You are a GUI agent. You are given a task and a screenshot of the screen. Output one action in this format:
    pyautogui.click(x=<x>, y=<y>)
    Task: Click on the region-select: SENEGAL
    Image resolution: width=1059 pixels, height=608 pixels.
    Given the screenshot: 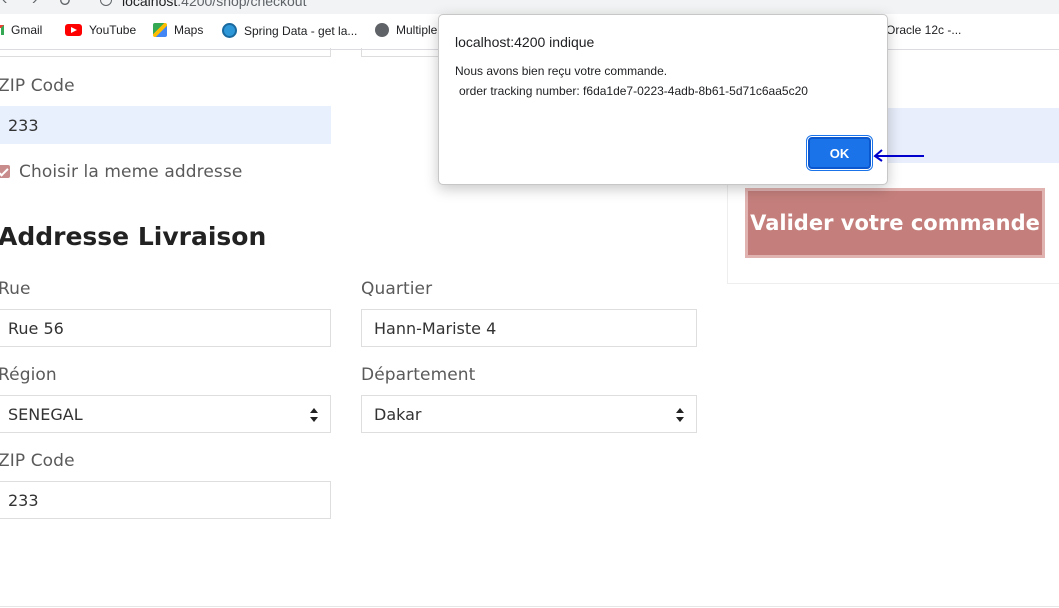 What is the action you would take?
    pyautogui.click(x=165, y=414)
    